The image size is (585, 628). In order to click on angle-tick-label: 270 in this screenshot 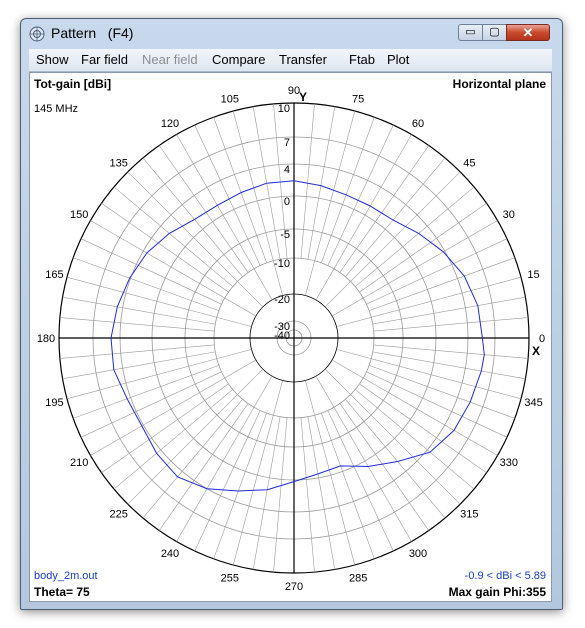, I will do `click(294, 587)`.